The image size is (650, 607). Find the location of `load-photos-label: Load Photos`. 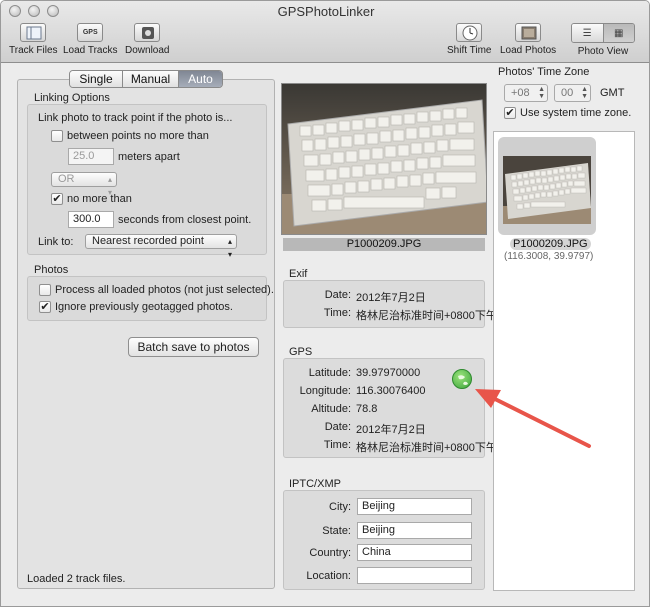

load-photos-label: Load Photos is located at coordinates (528, 50).